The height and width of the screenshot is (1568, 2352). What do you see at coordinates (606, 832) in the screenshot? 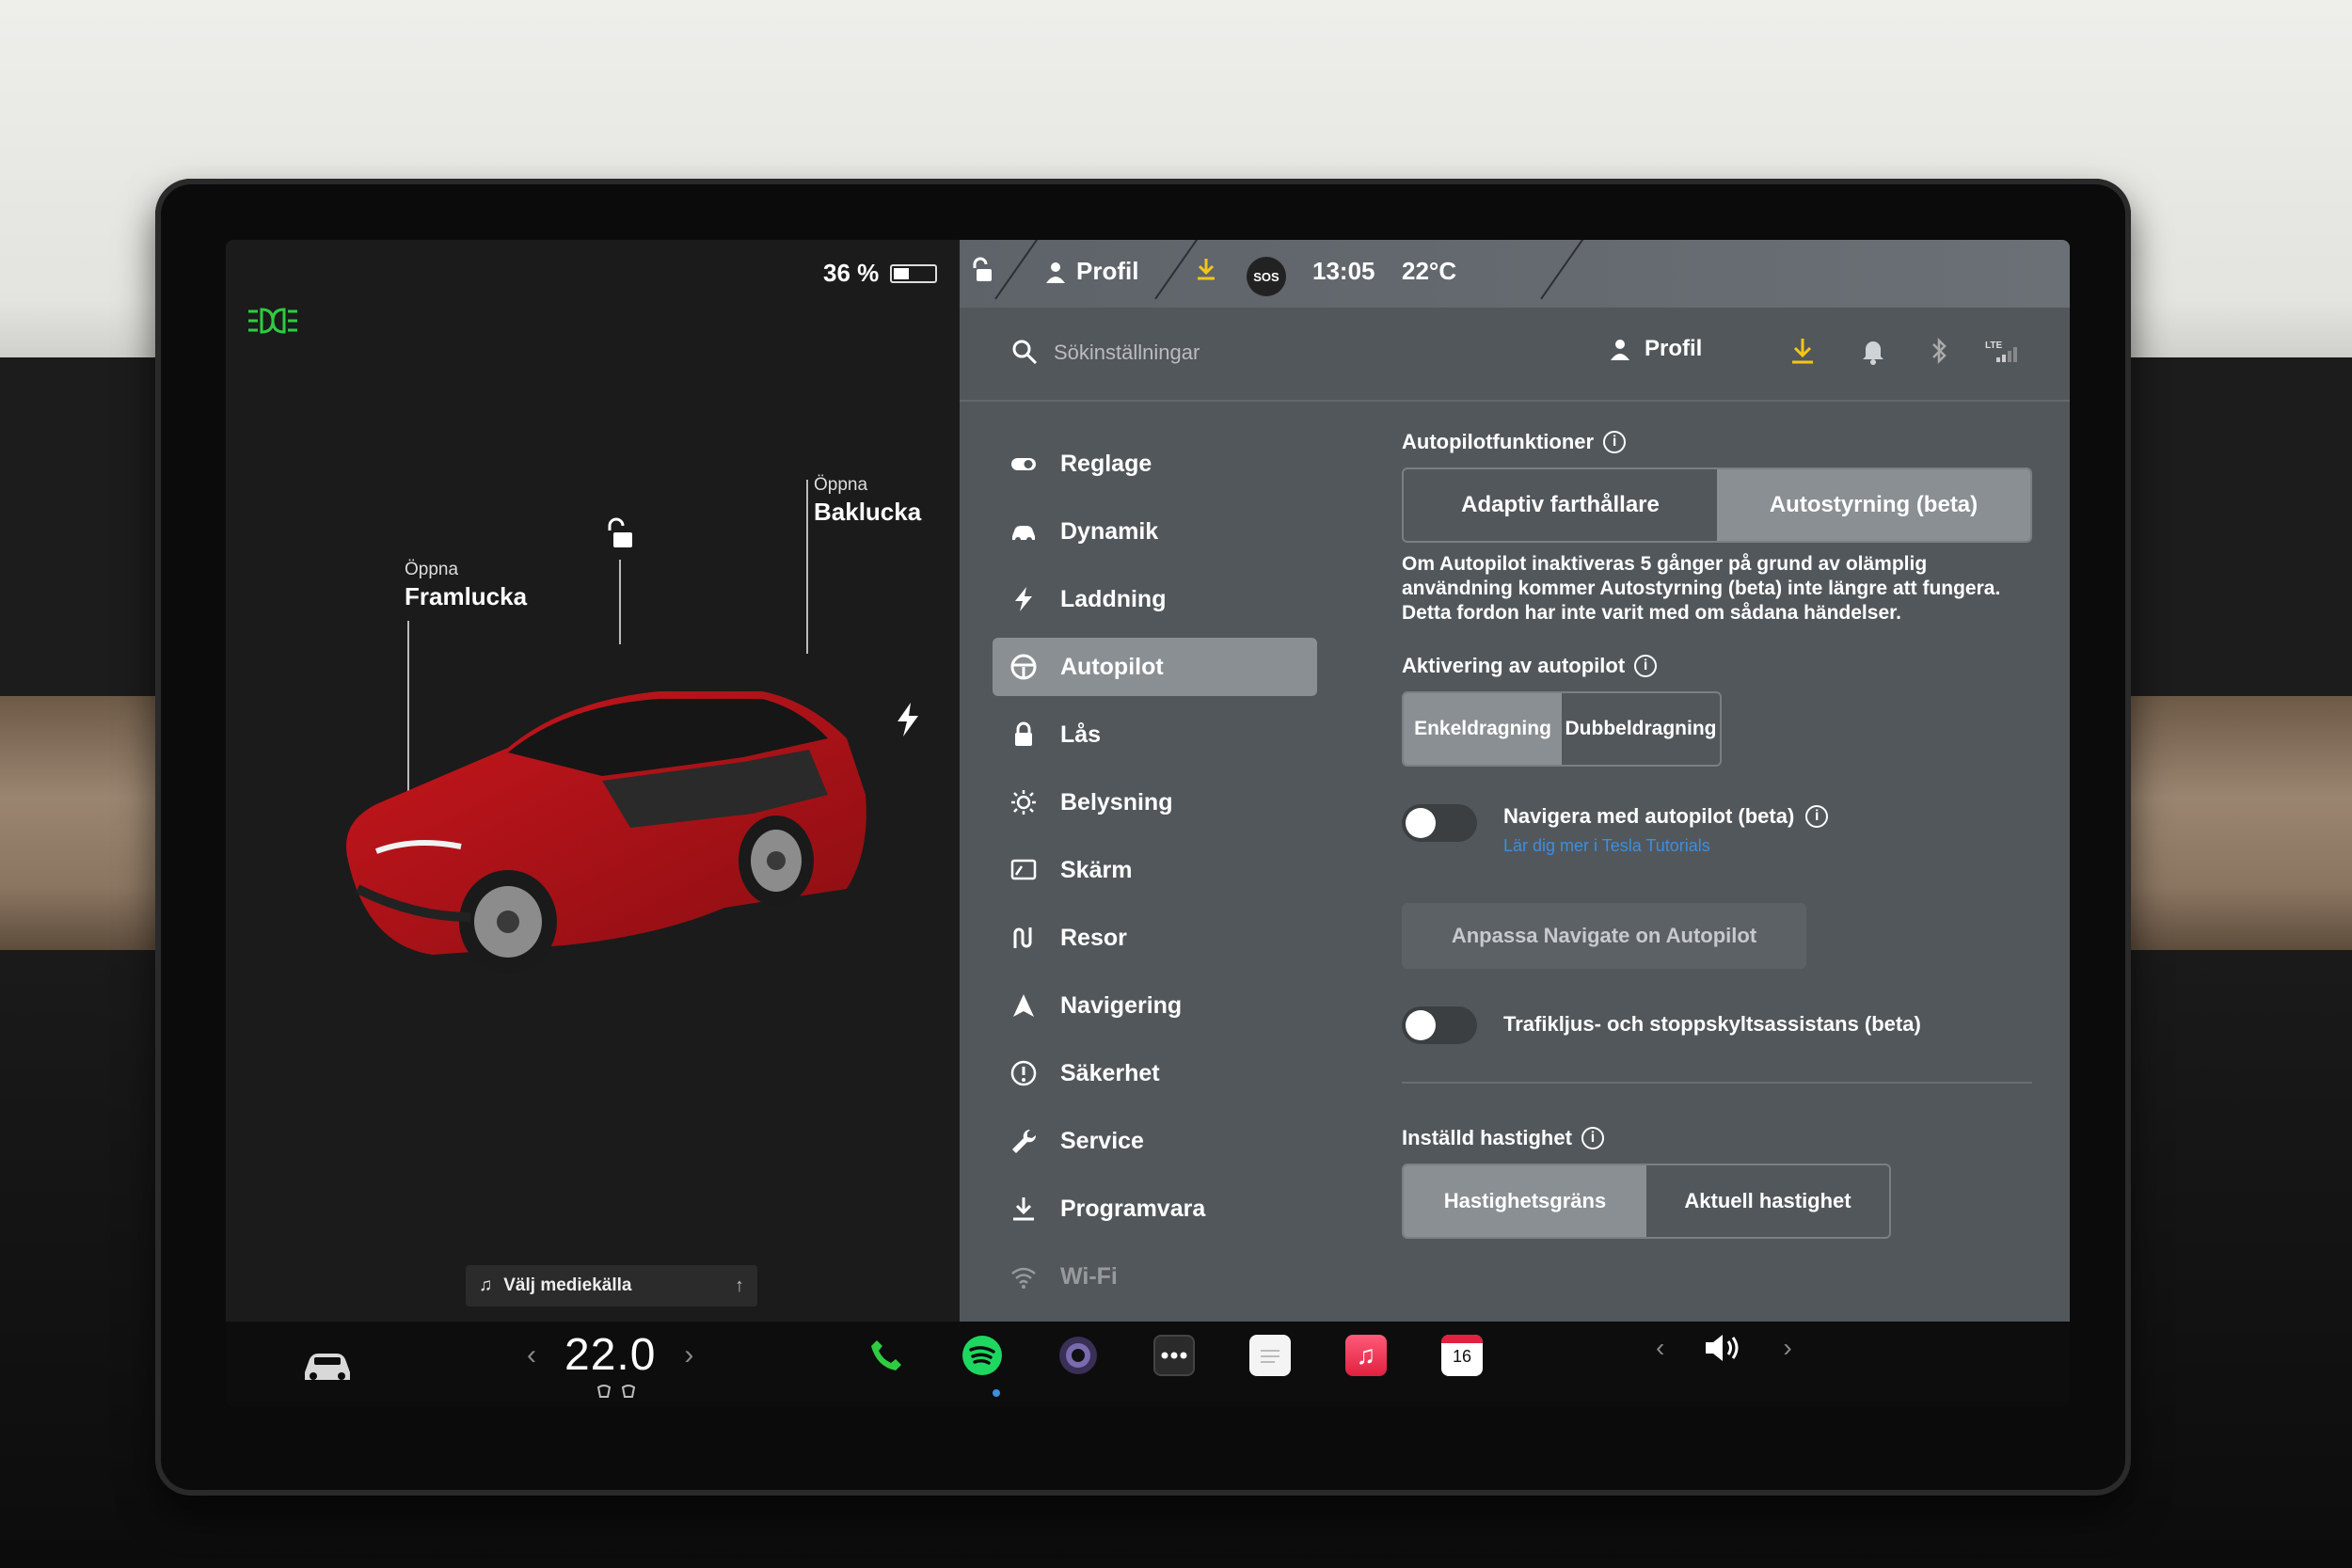
I see `car-model-image` at bounding box center [606, 832].